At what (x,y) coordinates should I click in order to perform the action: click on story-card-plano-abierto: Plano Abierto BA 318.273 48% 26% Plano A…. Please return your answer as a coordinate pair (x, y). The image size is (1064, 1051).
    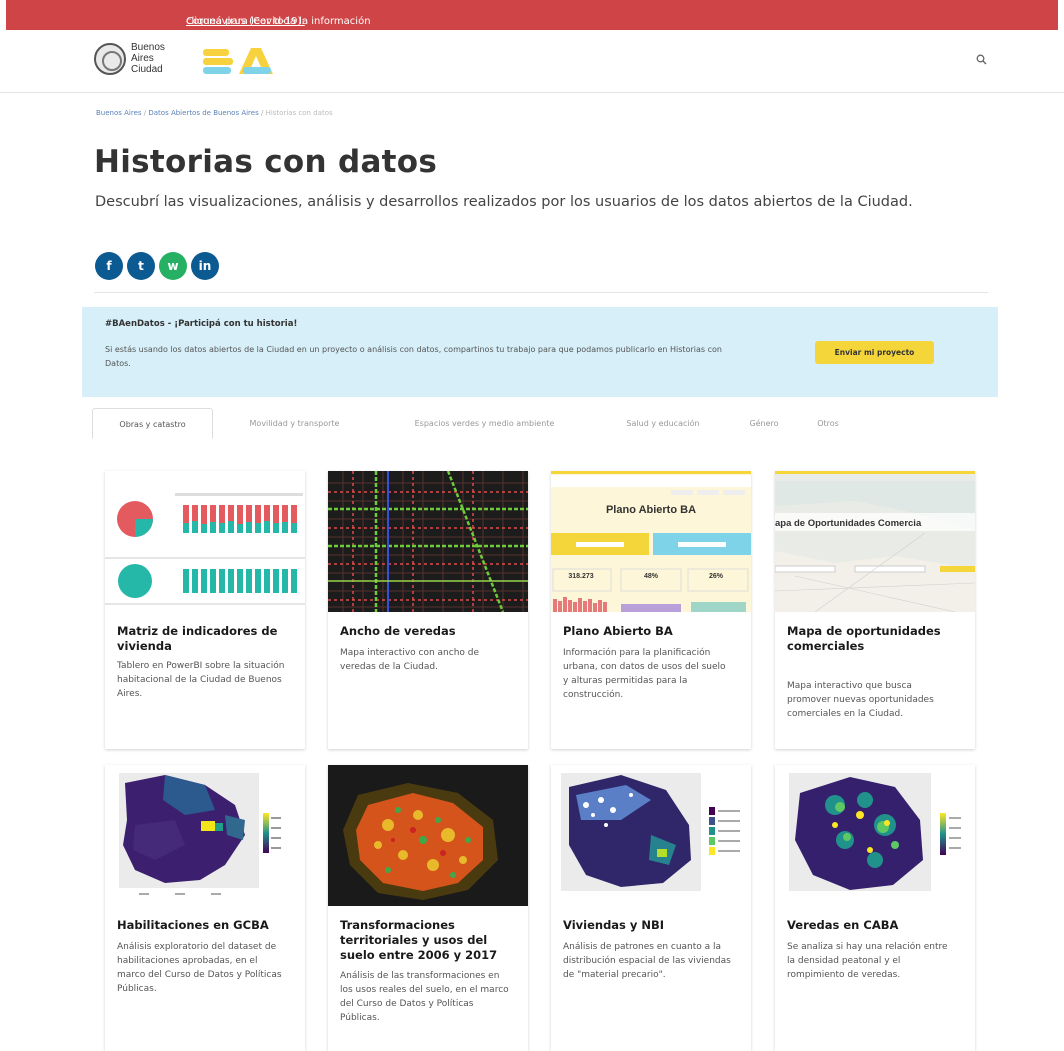
    Looking at the image, I should click on (651, 610).